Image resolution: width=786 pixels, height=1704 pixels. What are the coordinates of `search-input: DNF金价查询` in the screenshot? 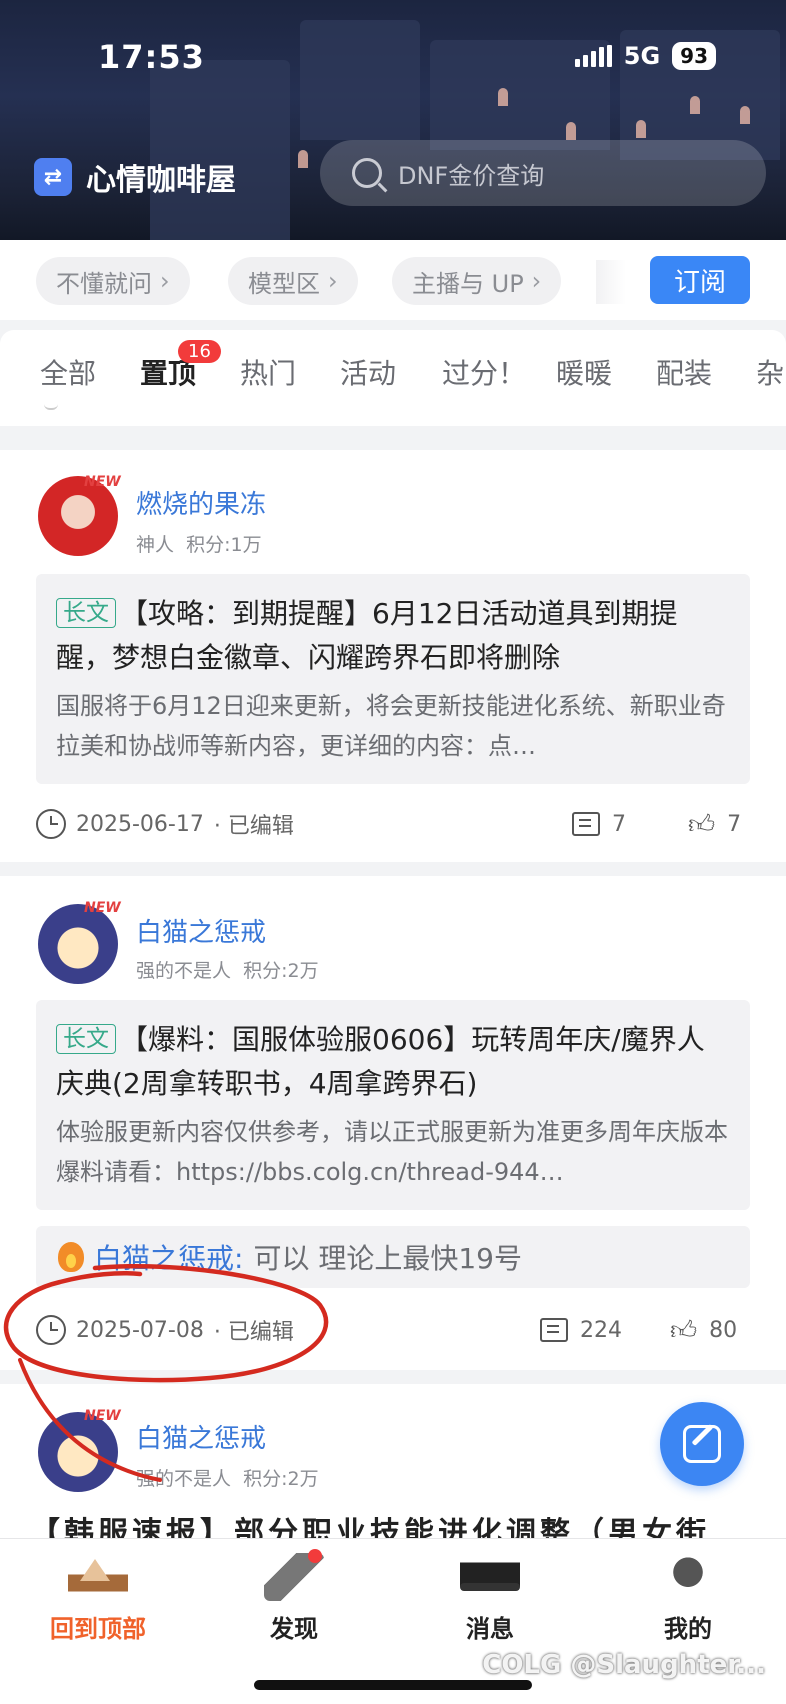 It's located at (543, 173).